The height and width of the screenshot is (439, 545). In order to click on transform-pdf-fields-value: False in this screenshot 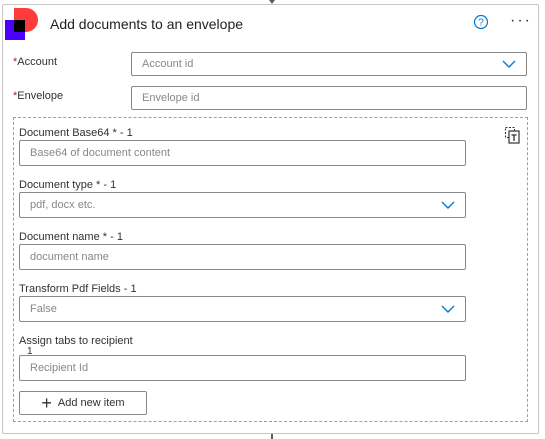, I will do `click(43, 309)`.